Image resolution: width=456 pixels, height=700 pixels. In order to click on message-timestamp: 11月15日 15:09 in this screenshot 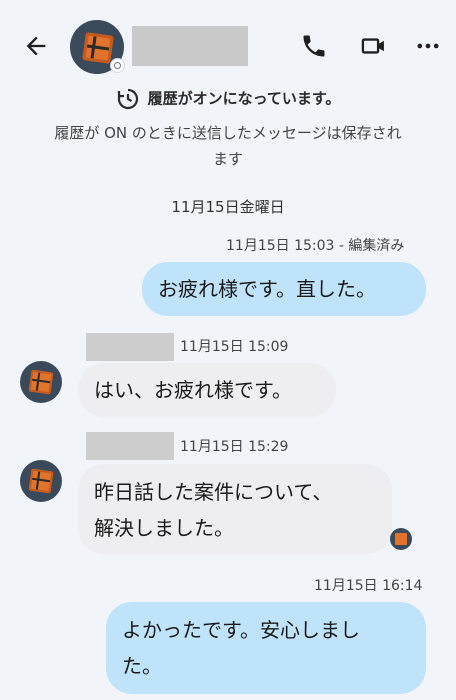, I will do `click(234, 347)`.